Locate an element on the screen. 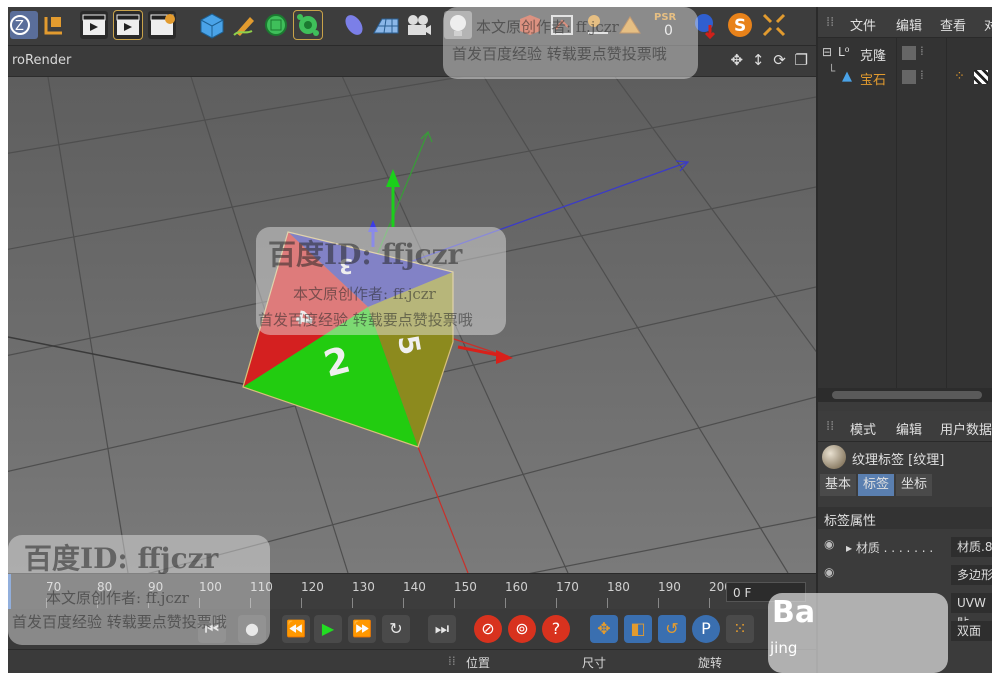 The height and width of the screenshot is (679, 1000). key-point-level-button: ⁙ is located at coordinates (740, 629).